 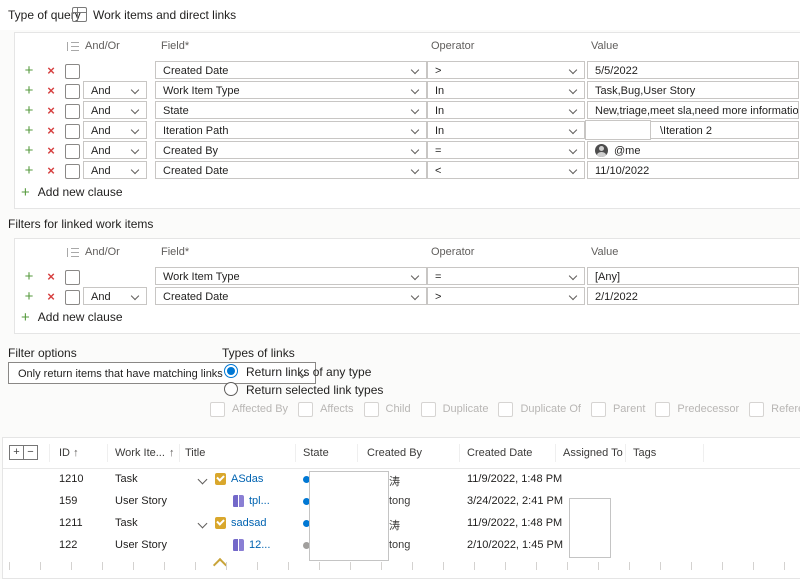 What do you see at coordinates (76, 453) in the screenshot?
I see `sort-asc-icon: ↑` at bounding box center [76, 453].